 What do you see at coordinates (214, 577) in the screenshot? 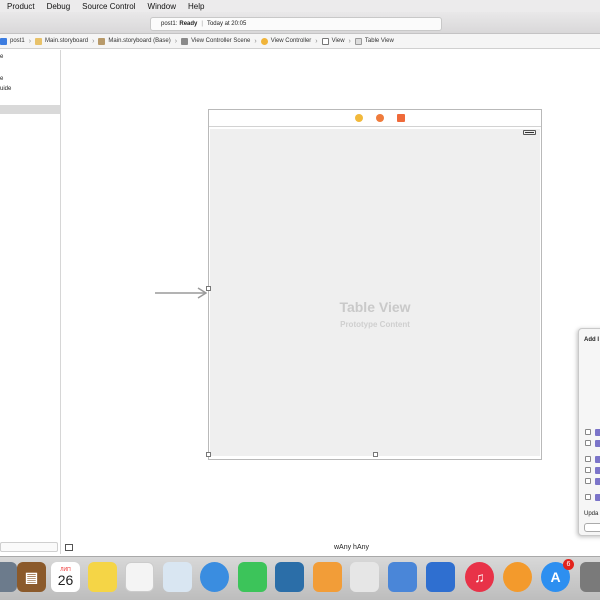
I see `messages-icon` at bounding box center [214, 577].